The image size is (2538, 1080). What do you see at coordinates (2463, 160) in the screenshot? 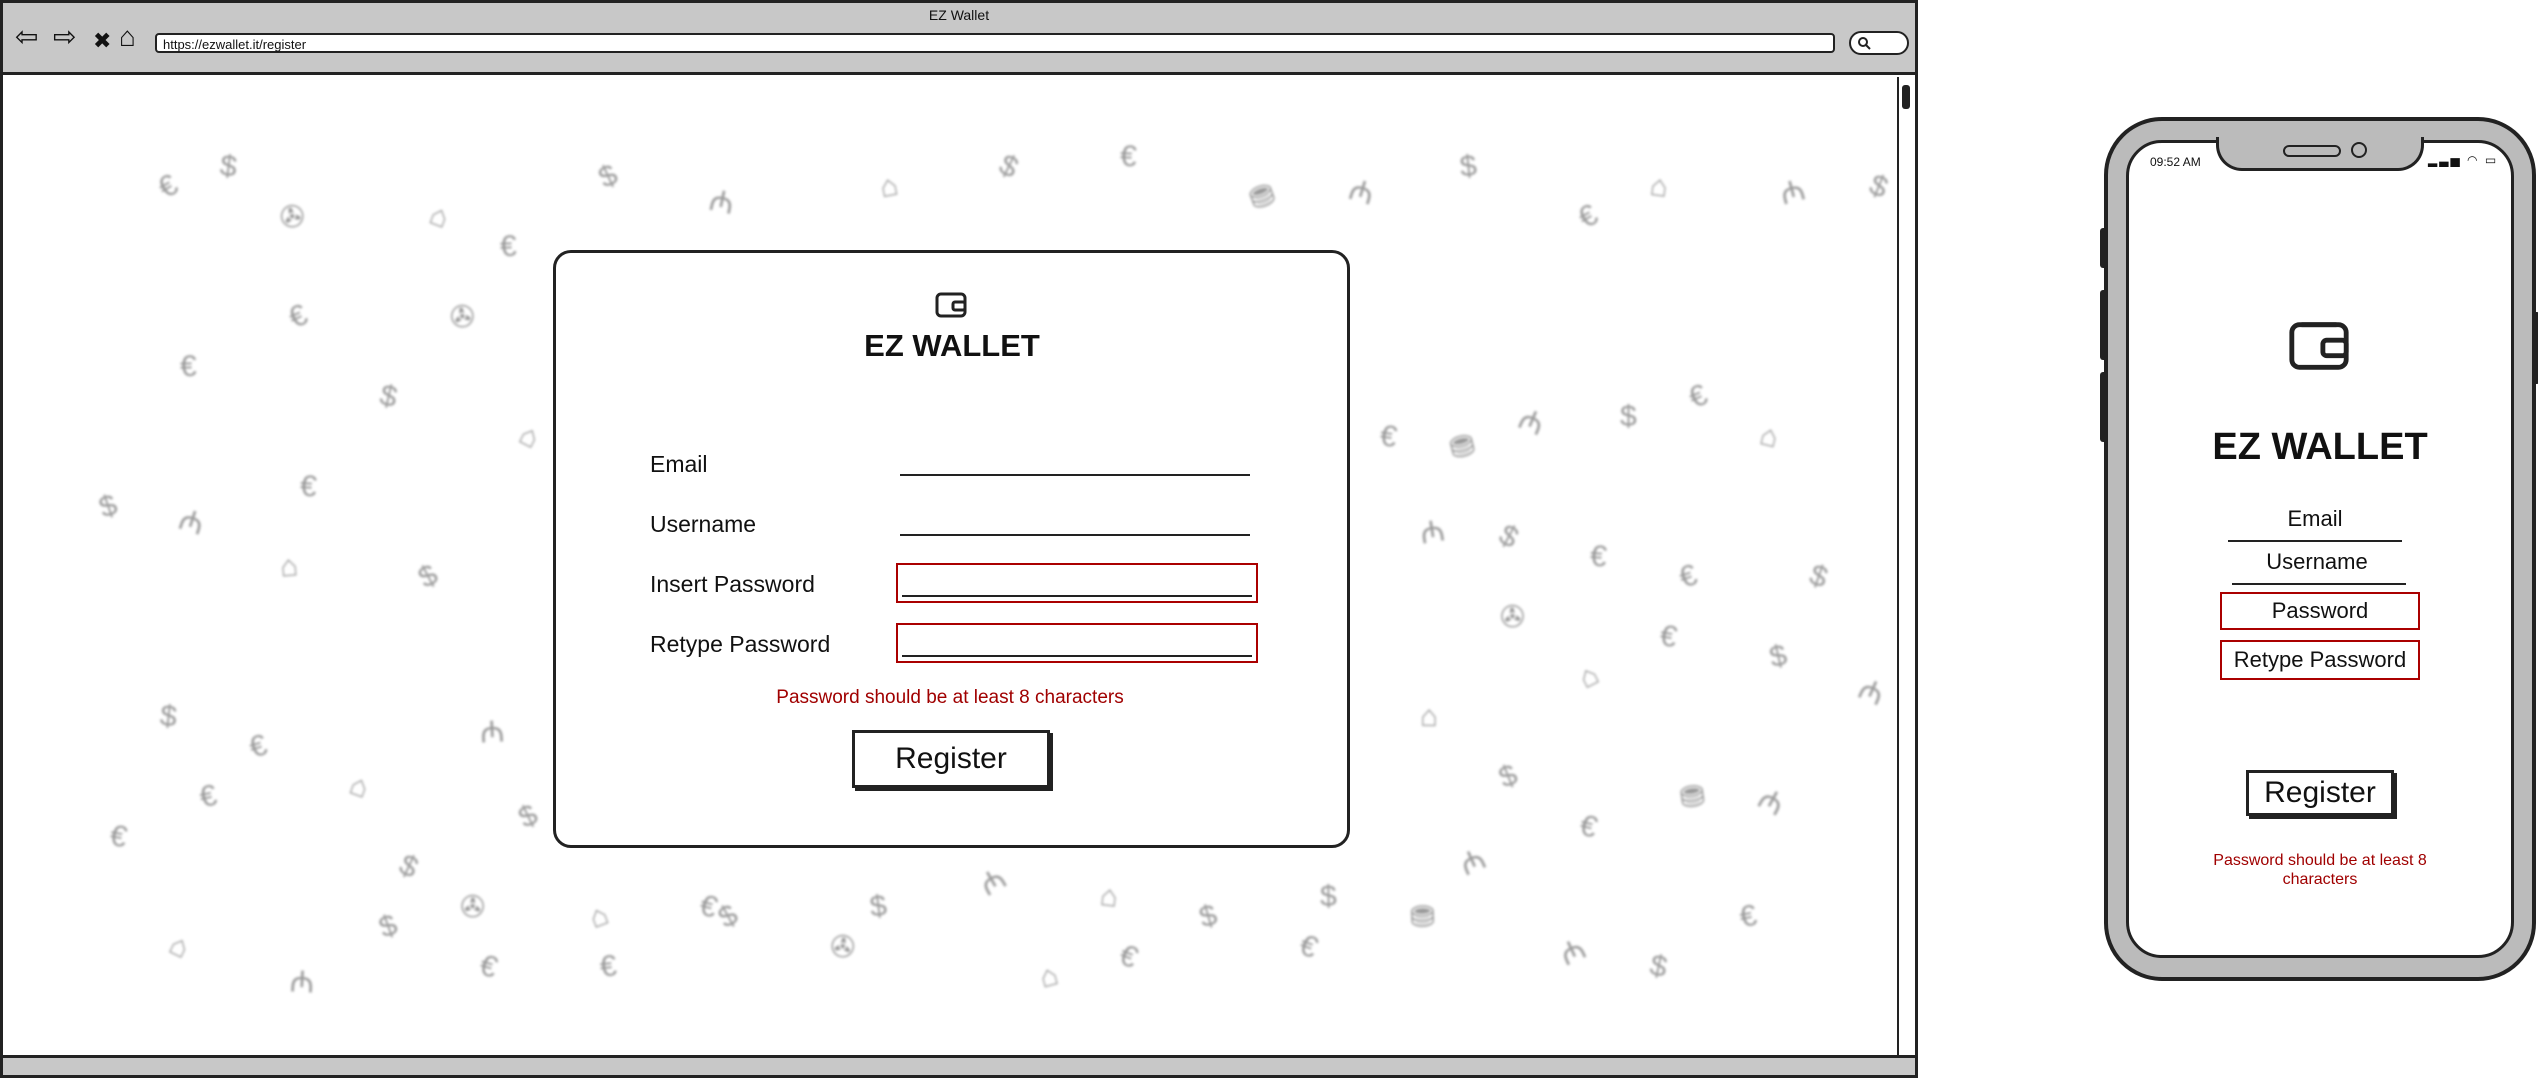
I see `status-icons: ▂▃▅ ◠ ▭` at bounding box center [2463, 160].